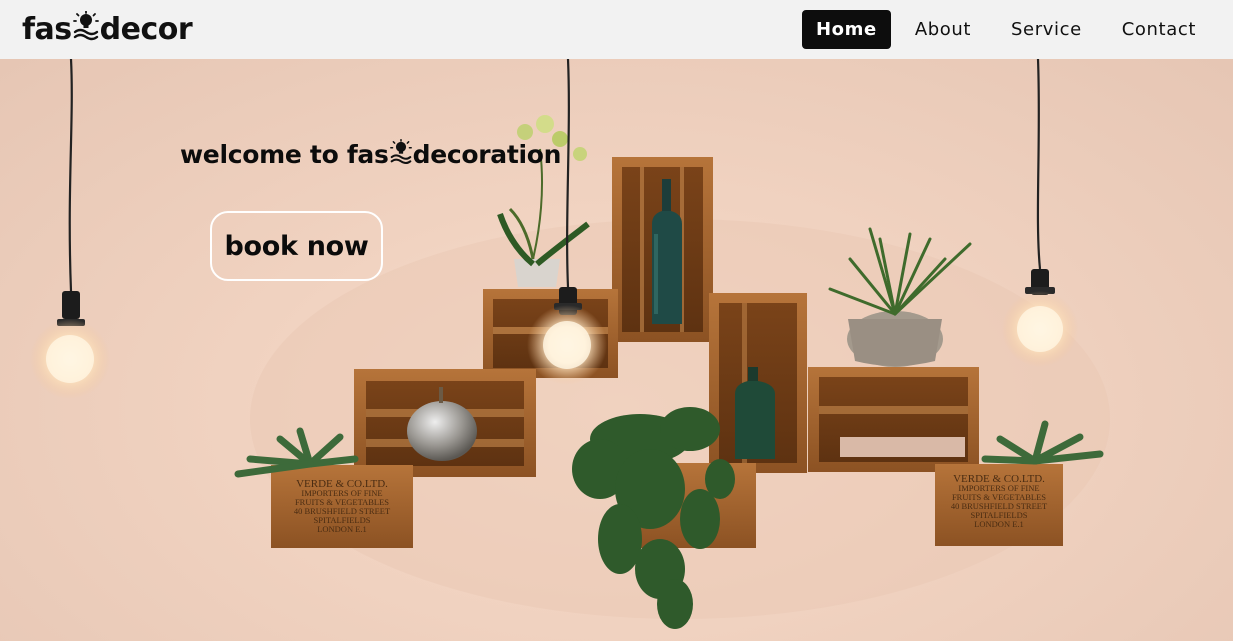 The height and width of the screenshot is (641, 1233). Describe the element at coordinates (284, 154) in the screenshot. I see `hero-title-left: welcome to fas` at that location.